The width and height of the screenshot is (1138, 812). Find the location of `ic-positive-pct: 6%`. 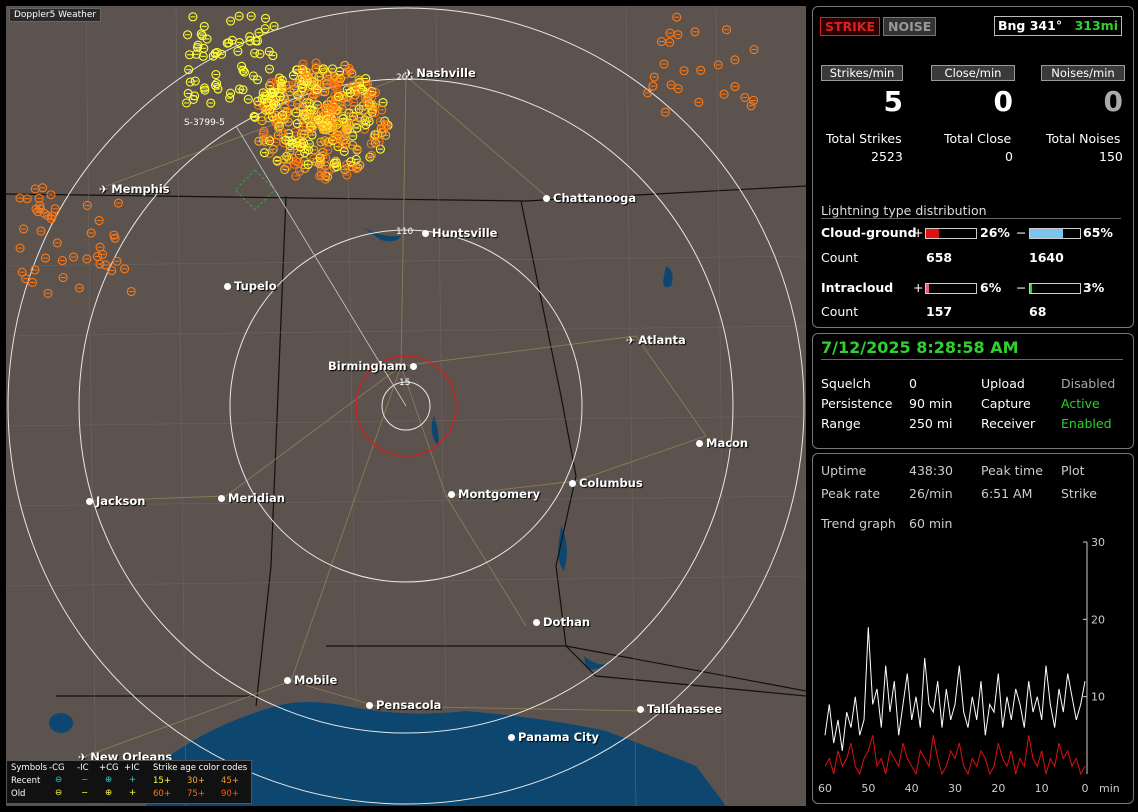

ic-positive-pct: 6% is located at coordinates (991, 287).